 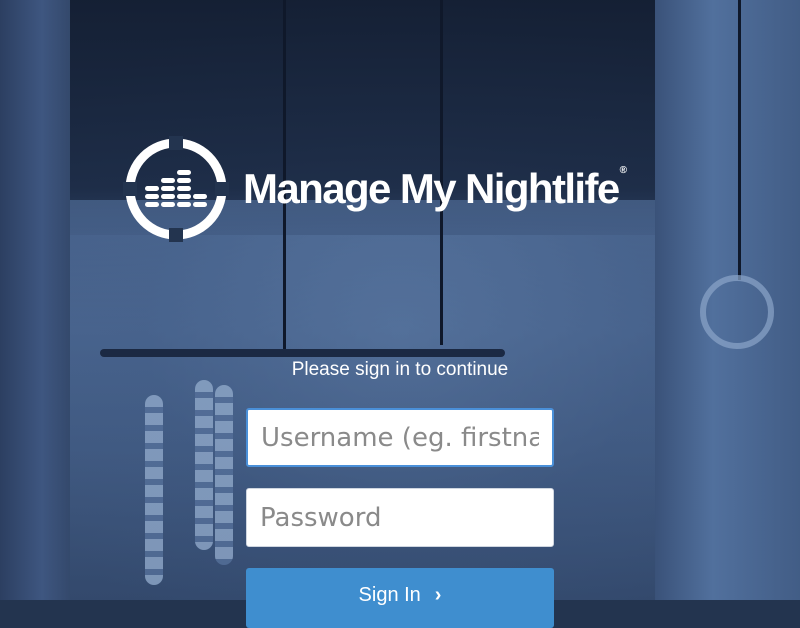 What do you see at coordinates (176, 189) in the screenshot?
I see `equalizer-logo-icon` at bounding box center [176, 189].